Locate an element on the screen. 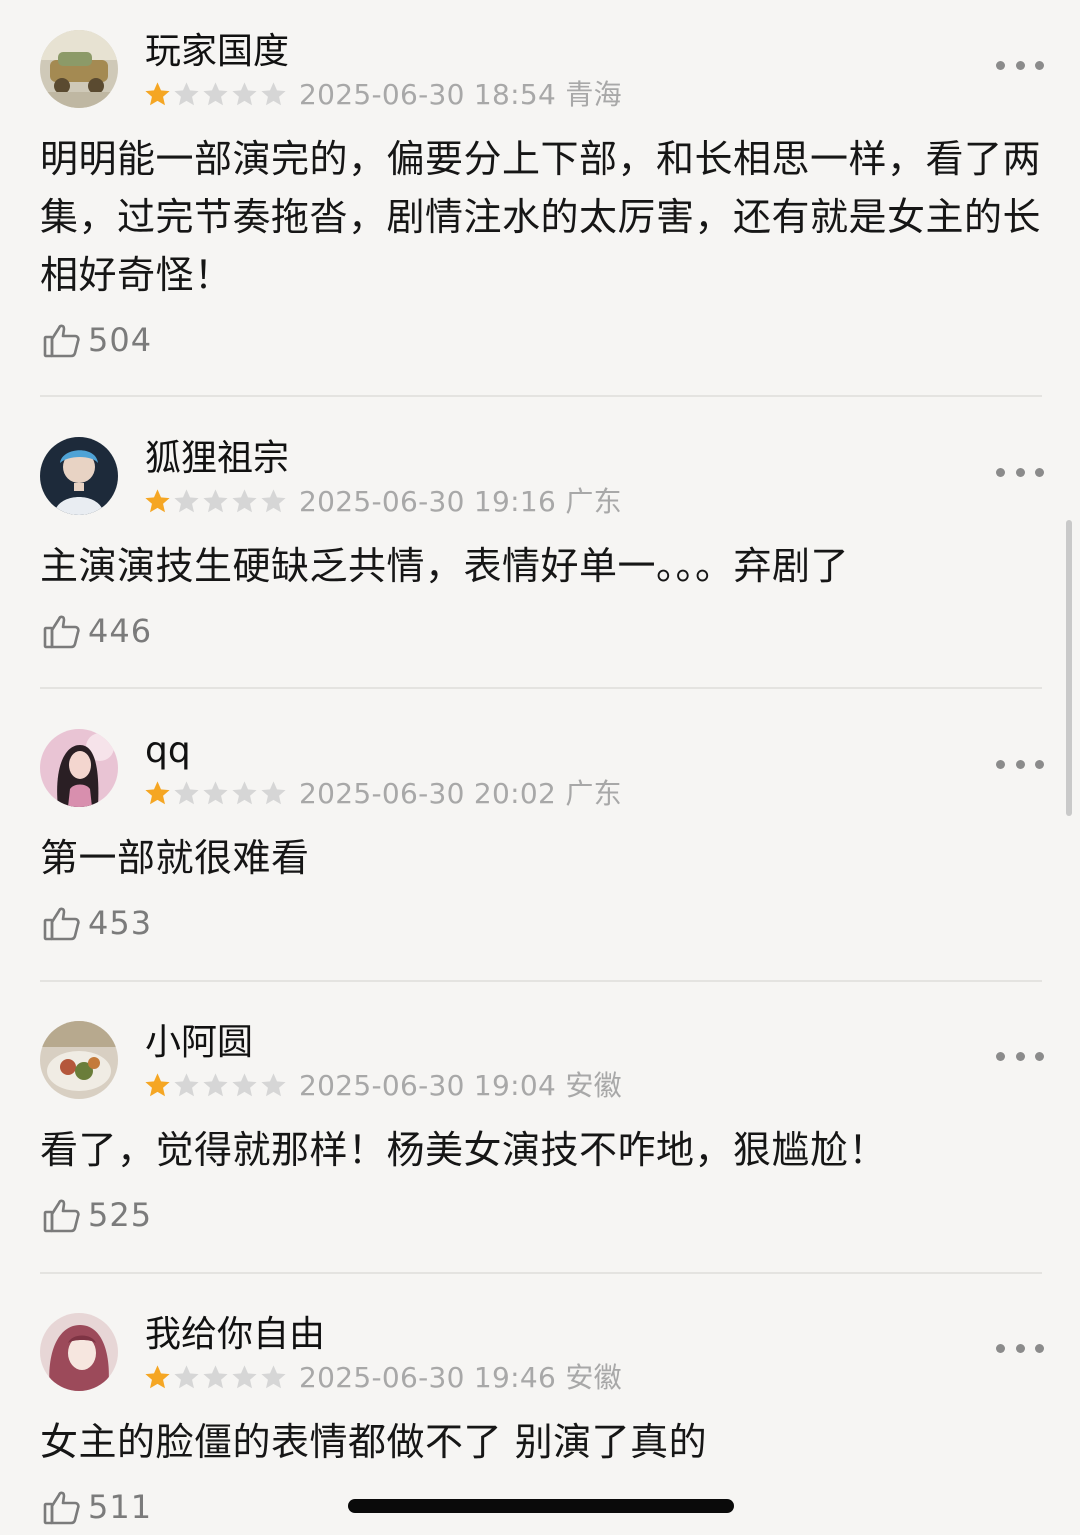 The image size is (1080, 1535). like-button: 446 is located at coordinates (97, 631).